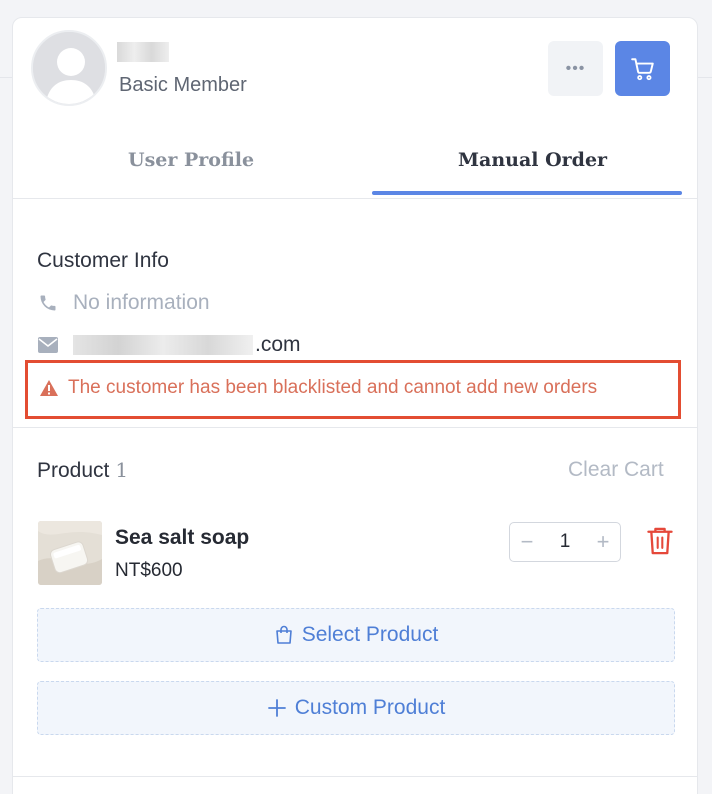 The image size is (712, 794). I want to click on tab-bar: User Profile Manual Order, so click(355, 166).